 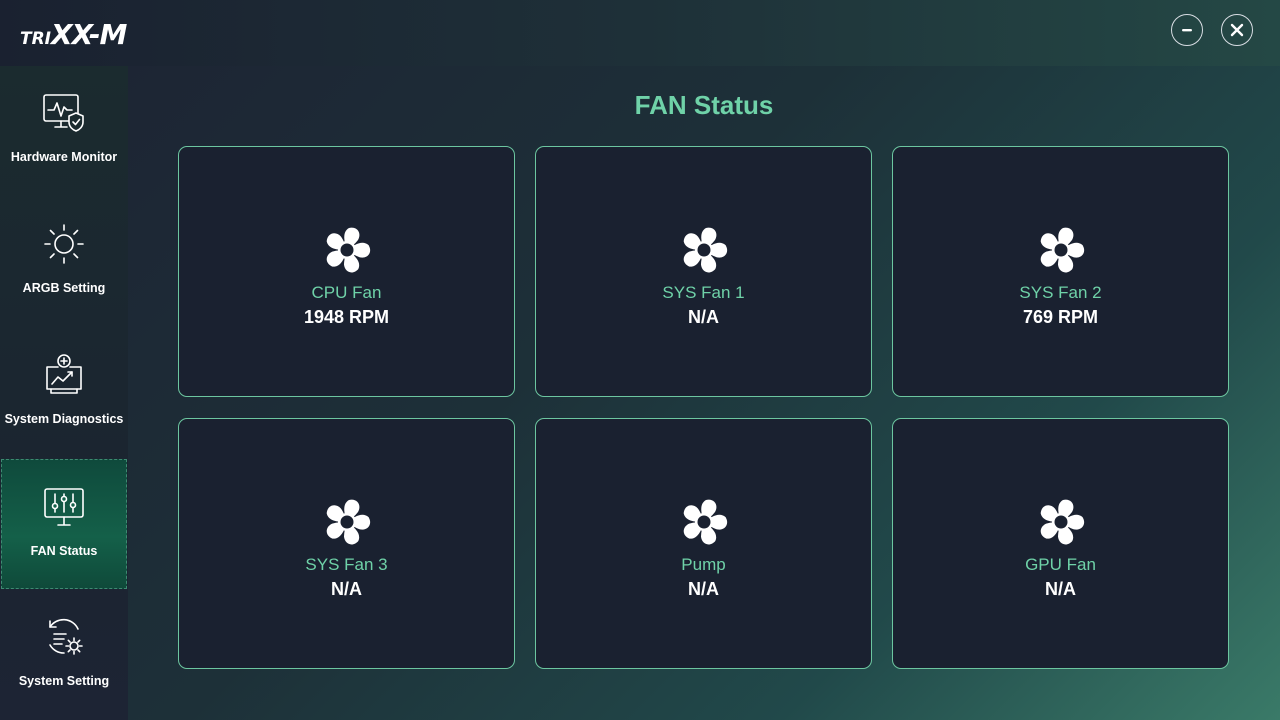 What do you see at coordinates (64, 244) in the screenshot?
I see `sun-icon` at bounding box center [64, 244].